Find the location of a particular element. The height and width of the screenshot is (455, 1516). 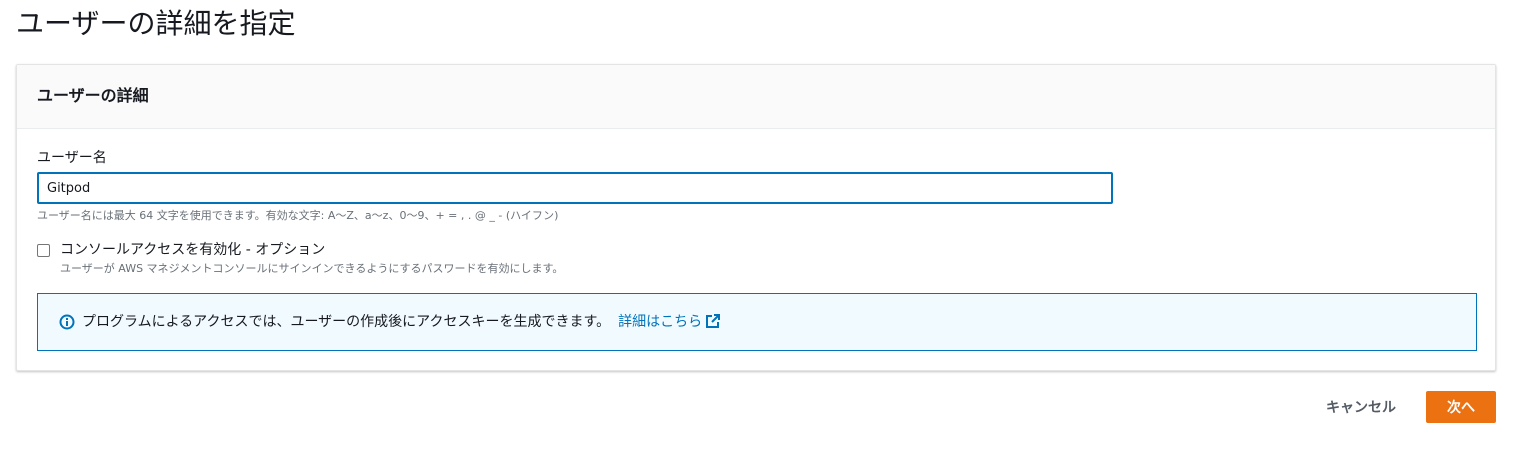

info-icon is located at coordinates (67, 322).